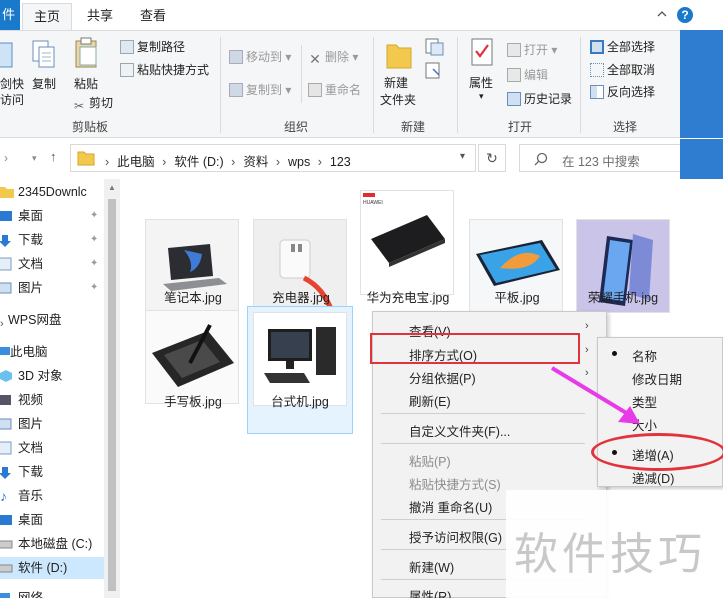  What do you see at coordinates (481, 96) in the screenshot?
I see `properties-dropdown-icon: ▾` at bounding box center [481, 96].